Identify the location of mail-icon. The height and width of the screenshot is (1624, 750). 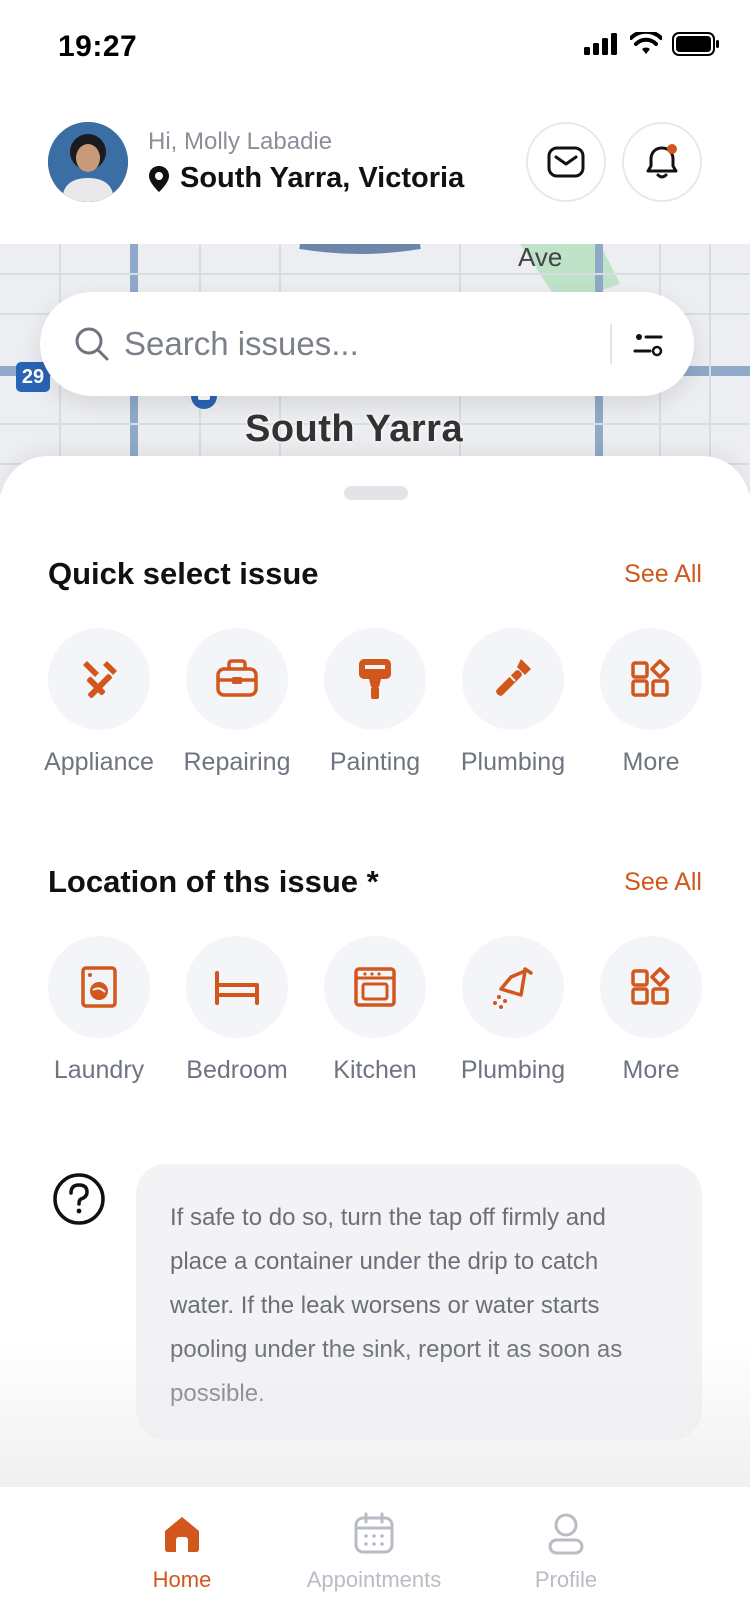
(566, 162).